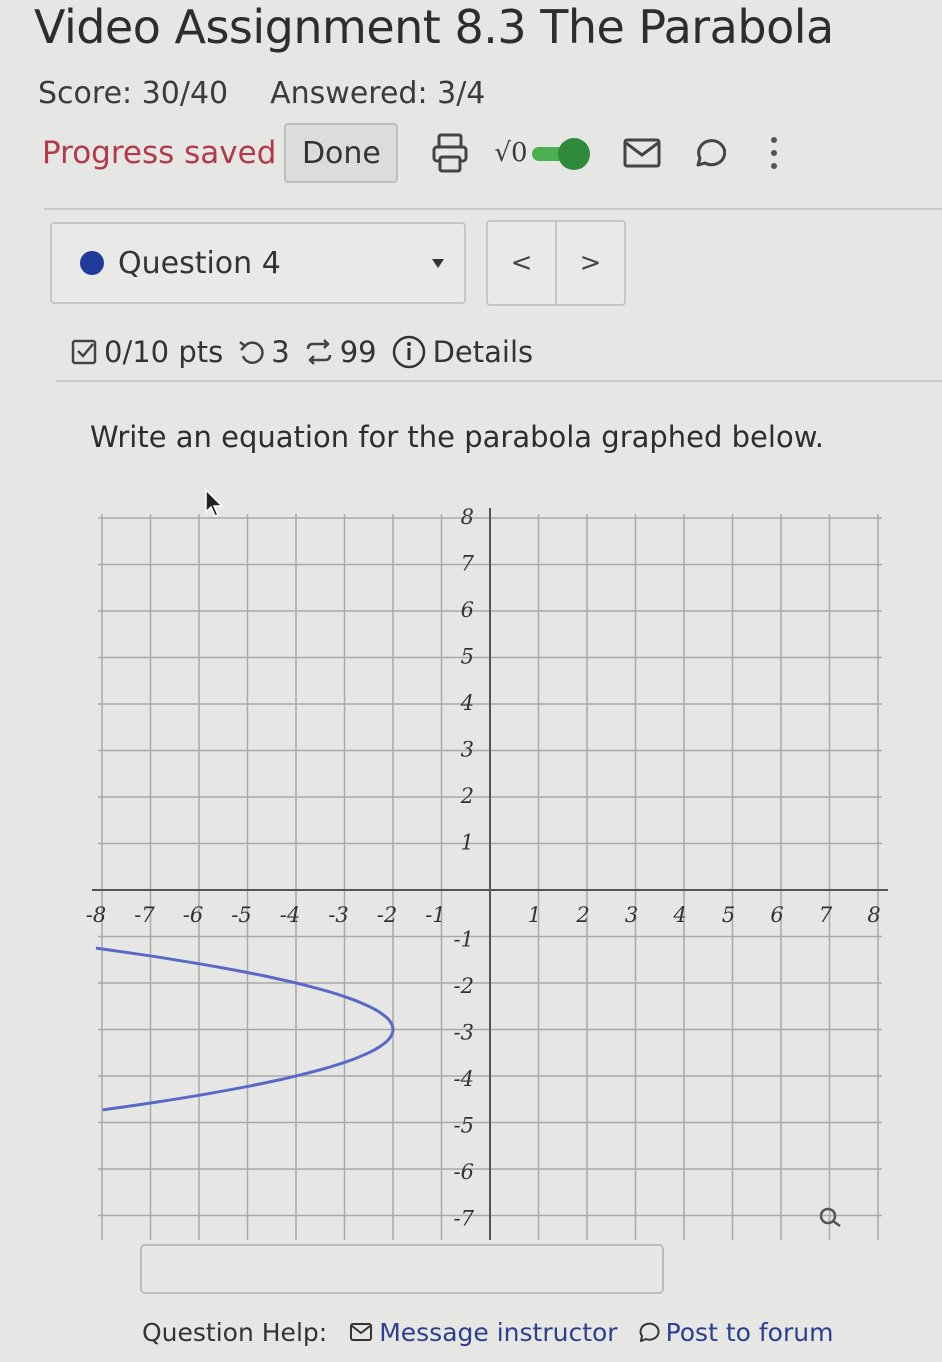  What do you see at coordinates (402, 1269) in the screenshot?
I see `answer-input` at bounding box center [402, 1269].